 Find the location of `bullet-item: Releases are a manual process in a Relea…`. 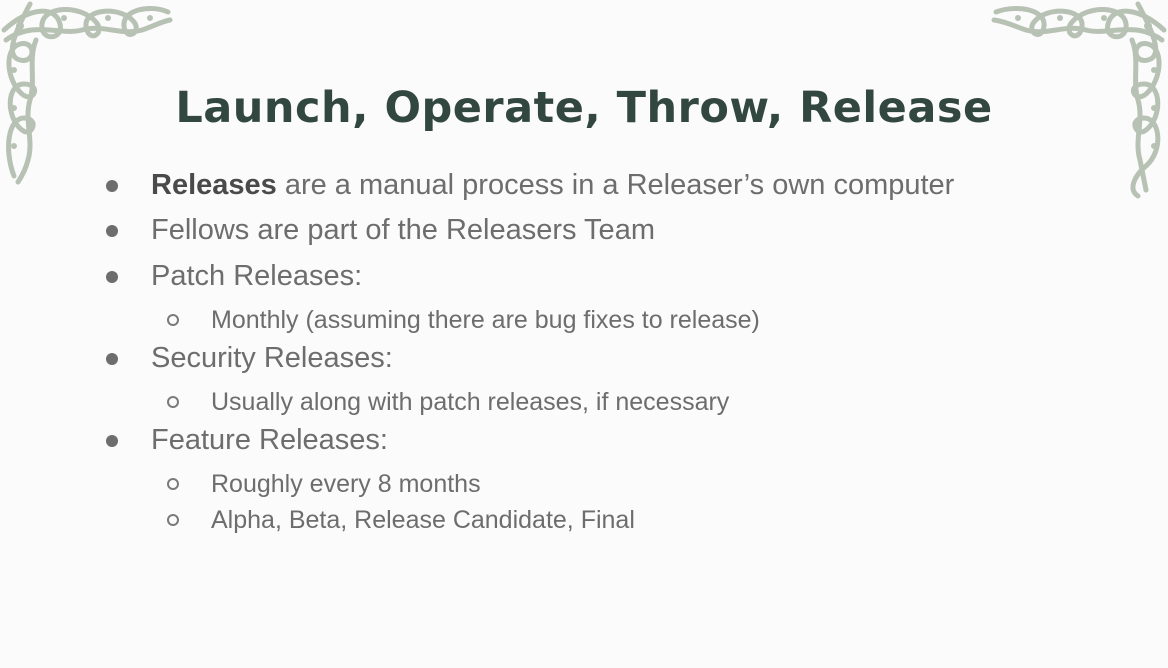

bullet-item: Releases are a manual process in a Relea… is located at coordinates (530, 185).